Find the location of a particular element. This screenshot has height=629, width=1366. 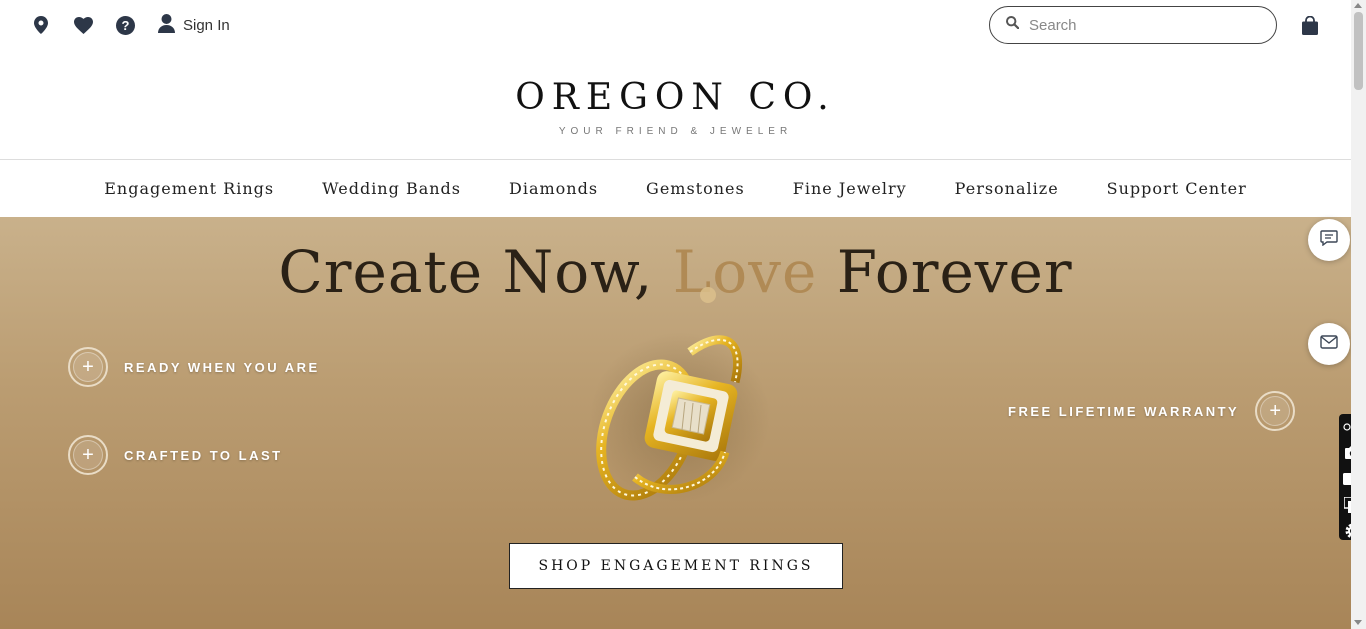

heart-icon is located at coordinates (83, 25).